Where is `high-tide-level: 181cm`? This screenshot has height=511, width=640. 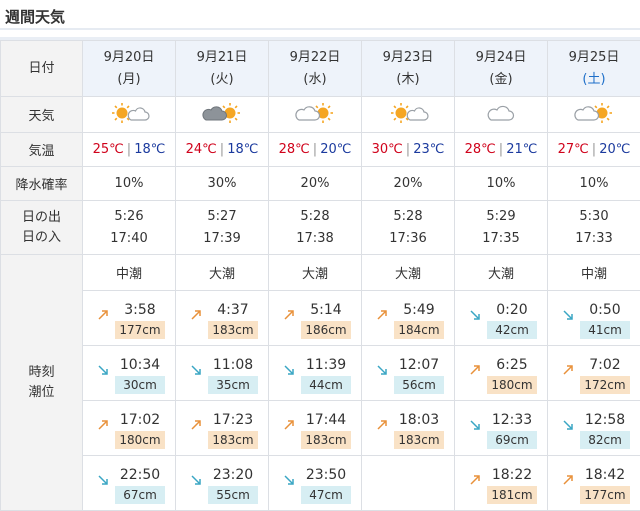 high-tide-level: 181cm is located at coordinates (512, 494).